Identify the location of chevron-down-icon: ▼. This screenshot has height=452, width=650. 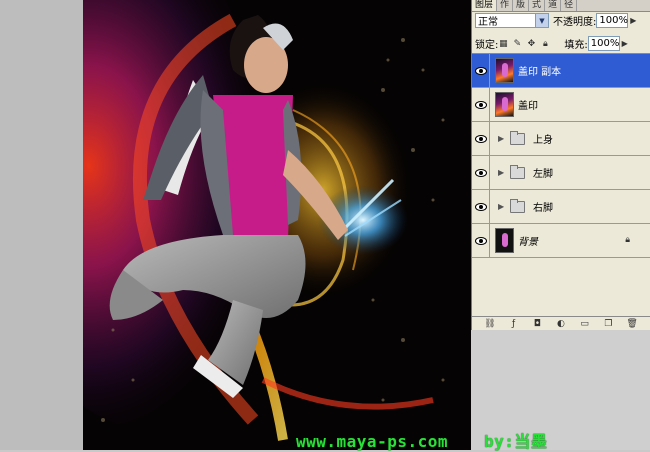
(541, 20).